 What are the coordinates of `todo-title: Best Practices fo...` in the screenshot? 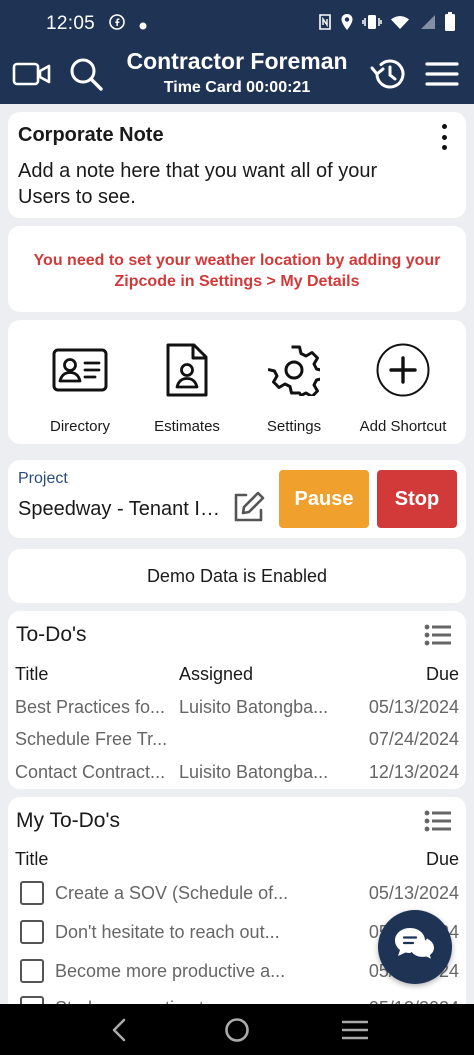 It's located at (90, 707).